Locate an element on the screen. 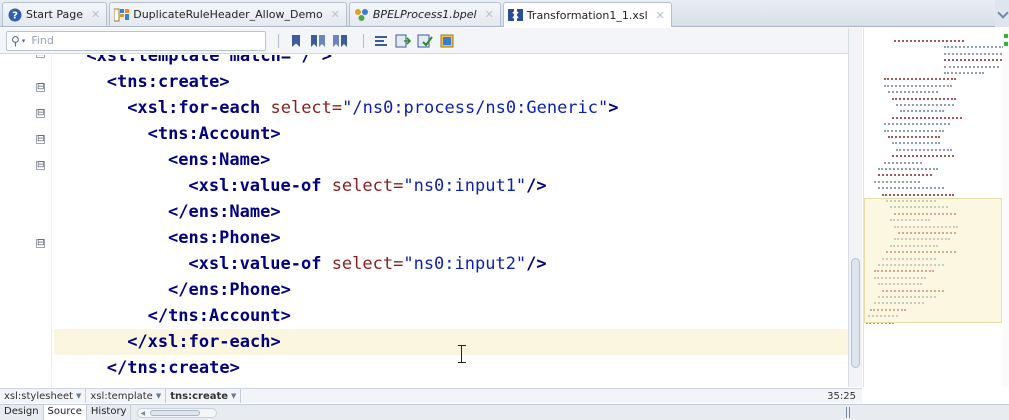 This screenshot has width=1009, height=420. tab-source: Source is located at coordinates (65, 412).